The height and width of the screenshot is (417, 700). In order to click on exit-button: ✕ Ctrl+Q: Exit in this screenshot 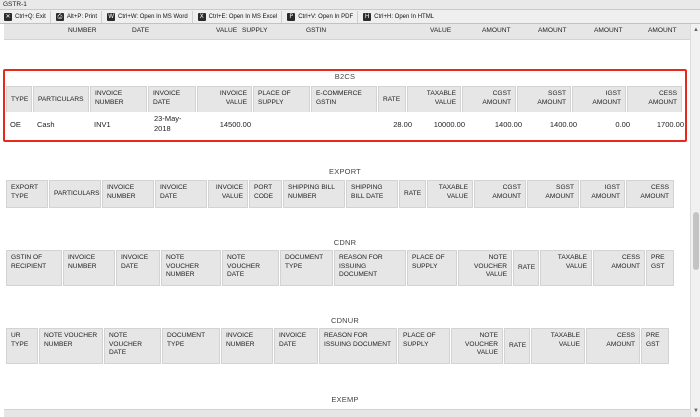, I will do `click(26, 16)`.